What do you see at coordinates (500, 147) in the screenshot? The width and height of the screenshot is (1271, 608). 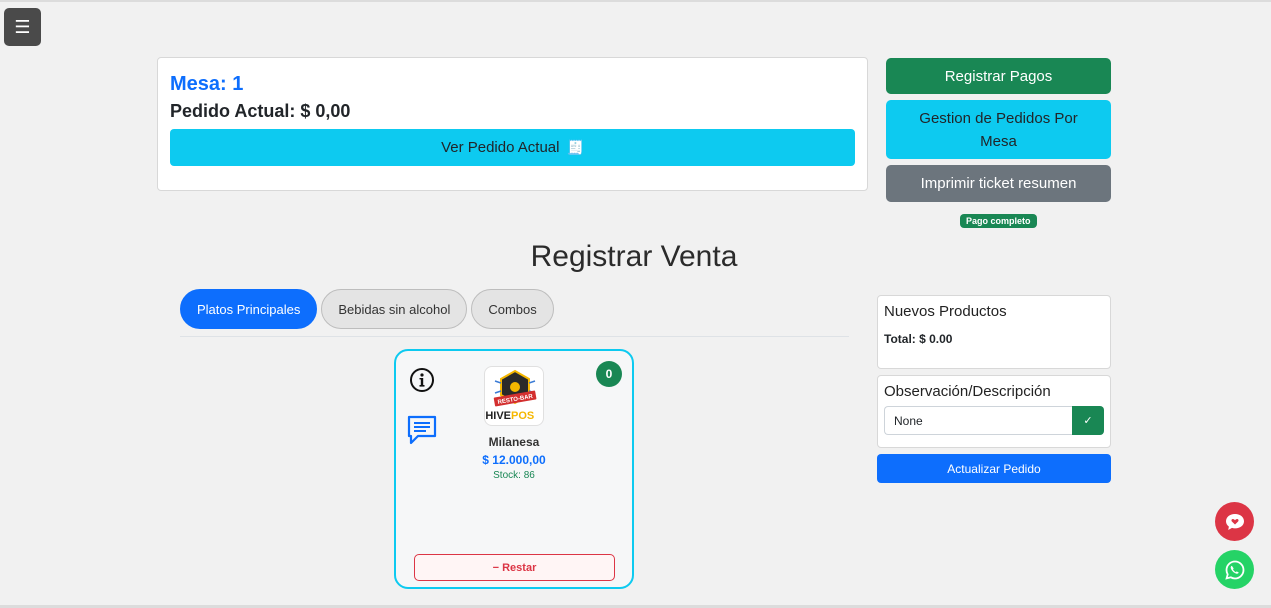 I see `ver-pedido-label: Ver Pedido Actual` at bounding box center [500, 147].